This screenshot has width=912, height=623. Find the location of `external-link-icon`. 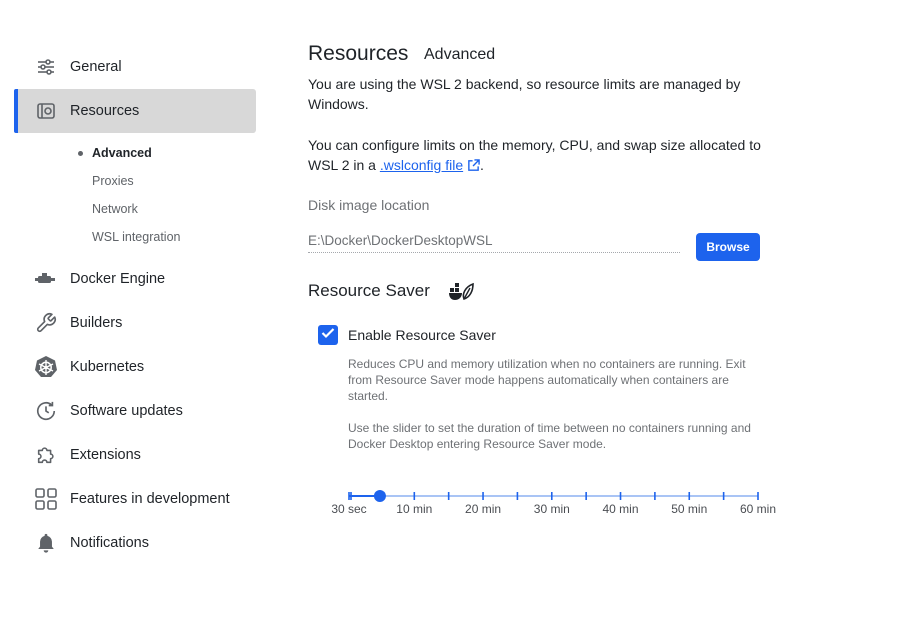

external-link-icon is located at coordinates (473, 167).